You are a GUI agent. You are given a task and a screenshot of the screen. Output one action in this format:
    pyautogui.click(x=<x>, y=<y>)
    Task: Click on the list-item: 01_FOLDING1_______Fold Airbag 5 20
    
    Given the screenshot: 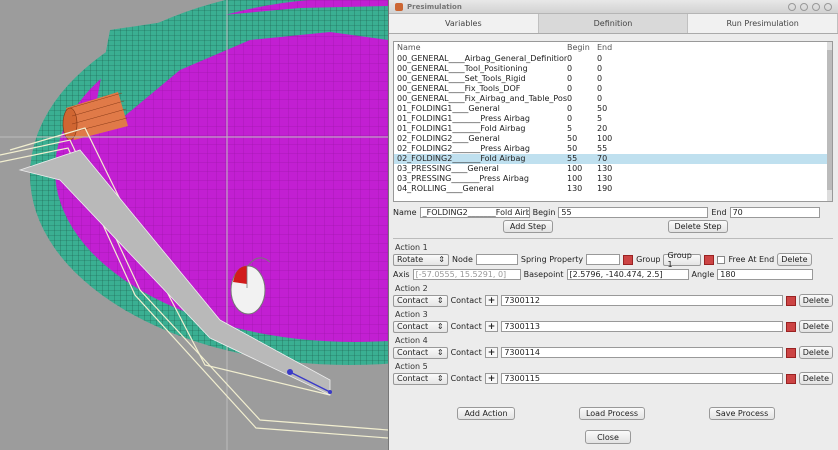 What is the action you would take?
    pyautogui.click(x=613, y=129)
    